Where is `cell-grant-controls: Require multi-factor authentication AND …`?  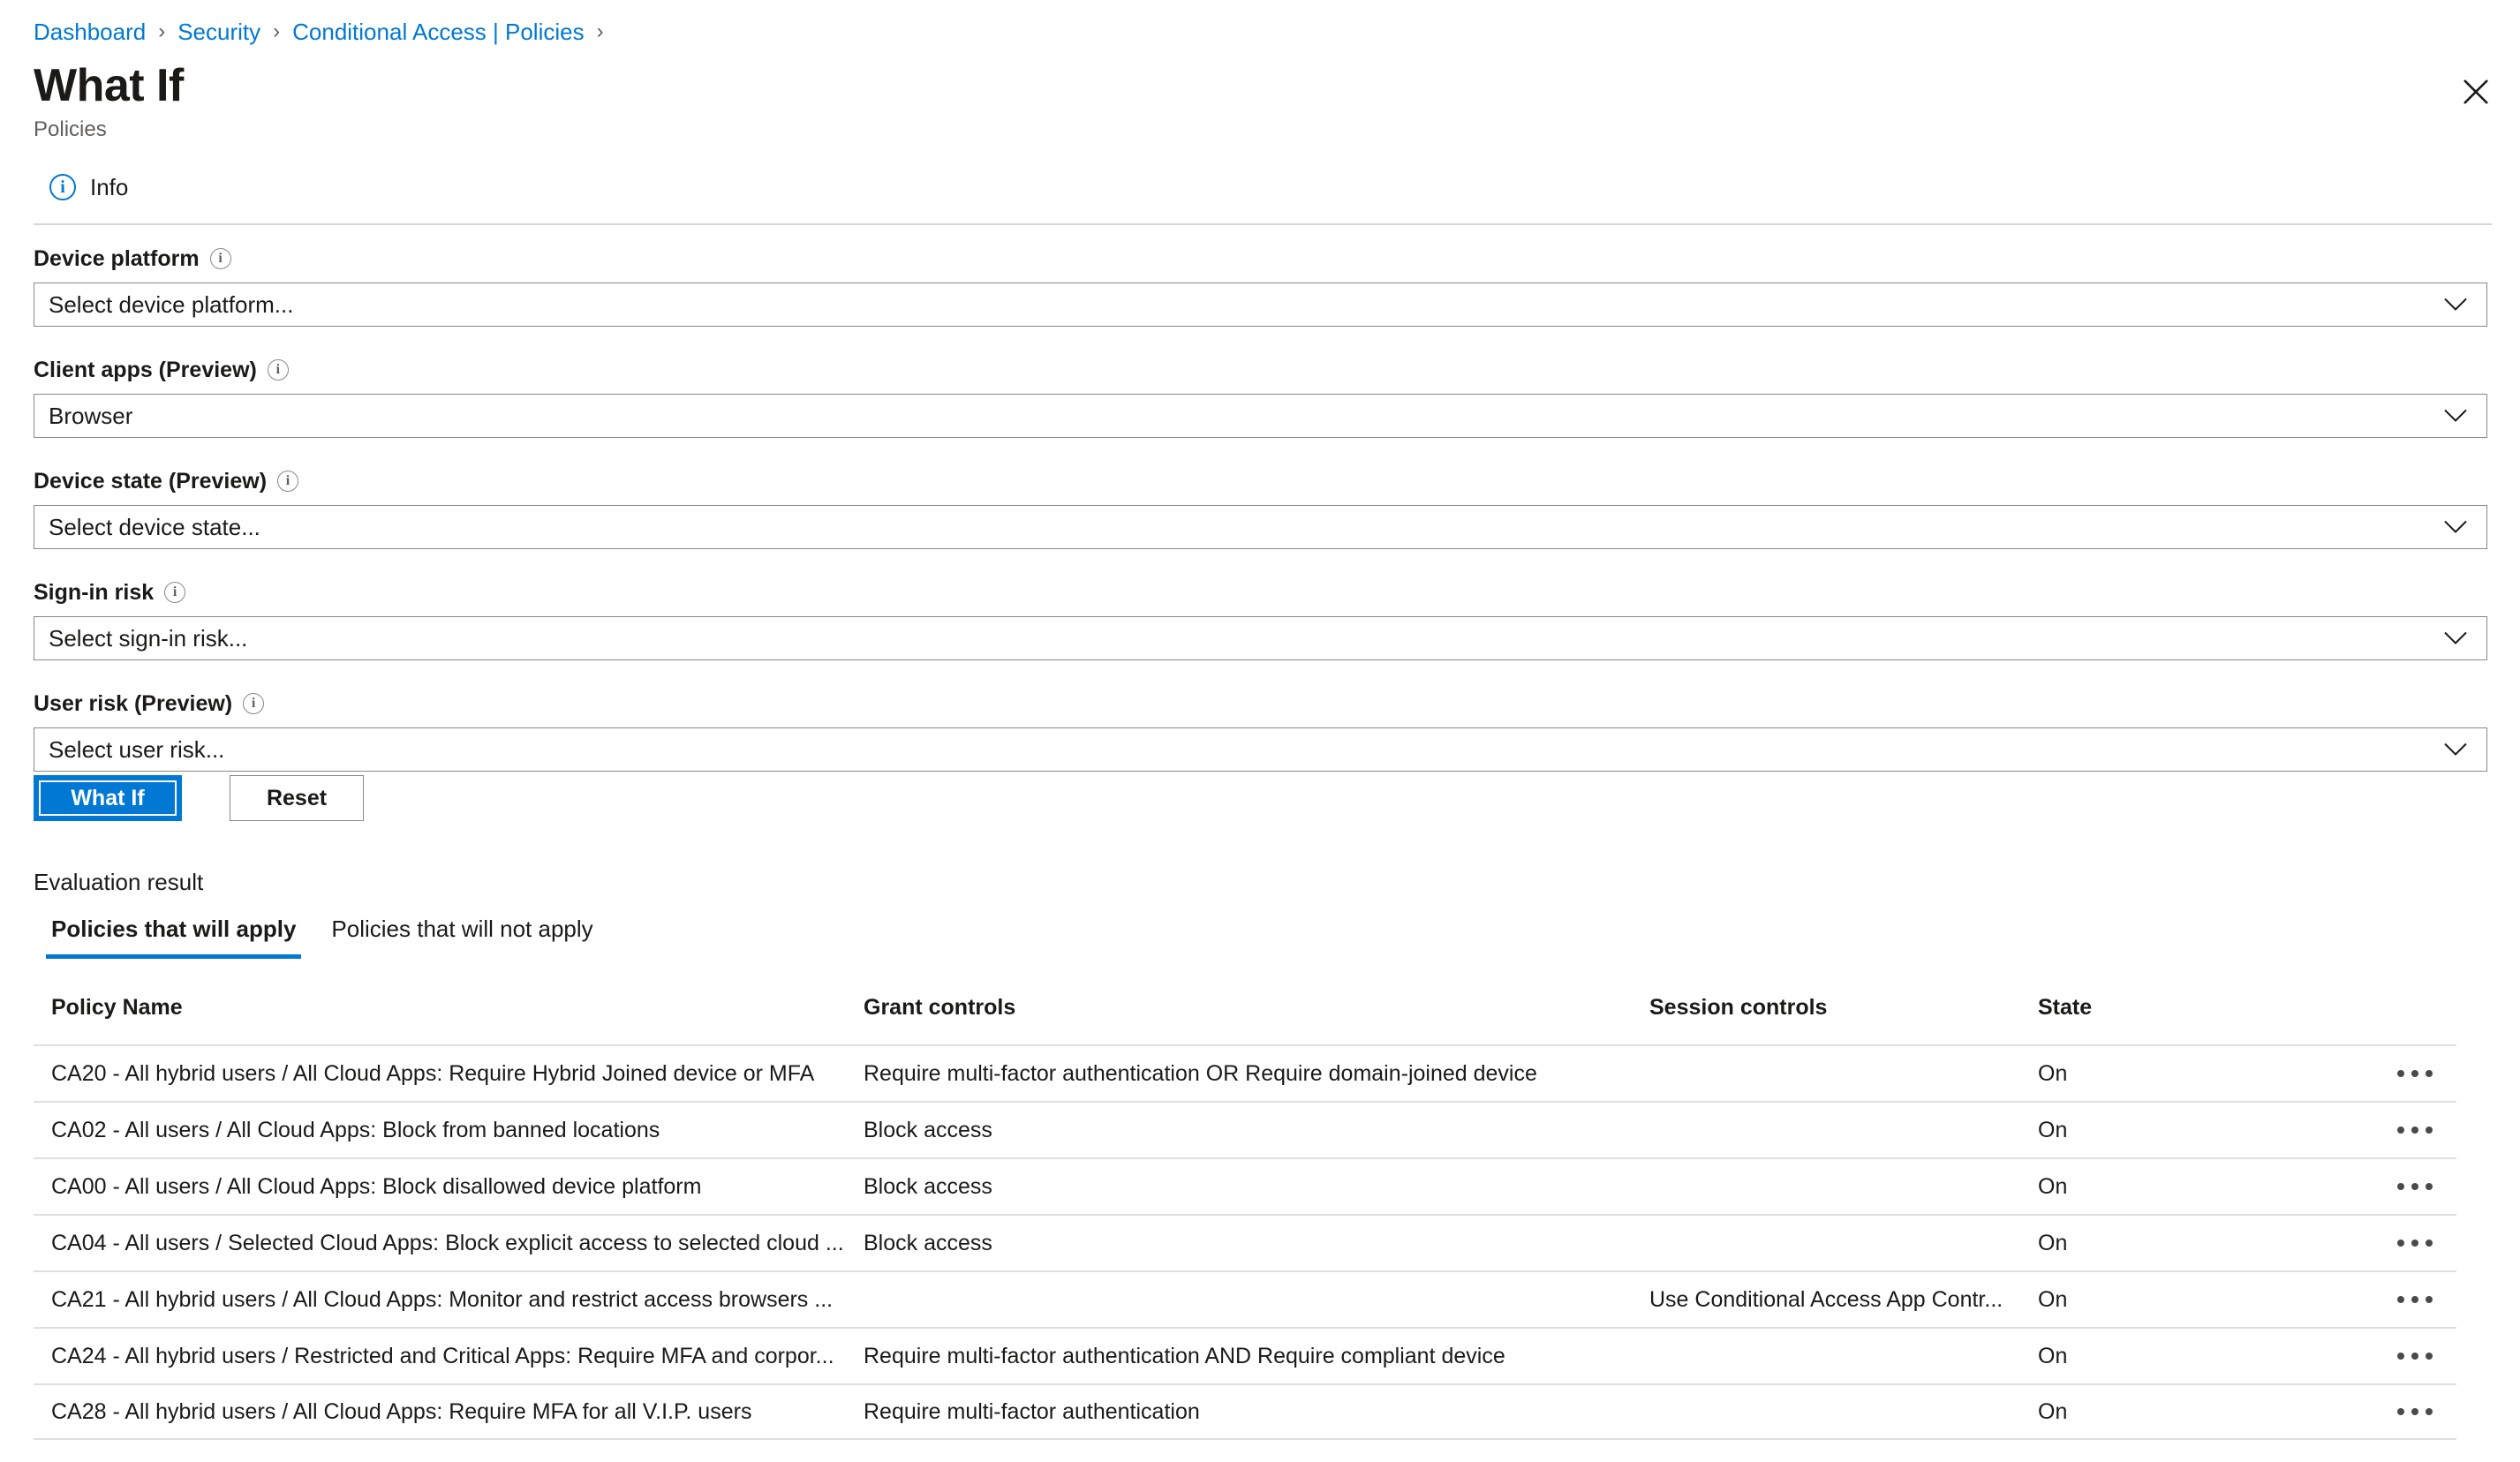
cell-grant-controls: Require multi-factor authentication AND … is located at coordinates (1184, 1356).